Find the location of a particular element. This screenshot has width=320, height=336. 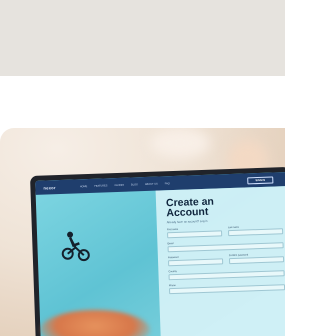

bokeh-light is located at coordinates (180, 143).